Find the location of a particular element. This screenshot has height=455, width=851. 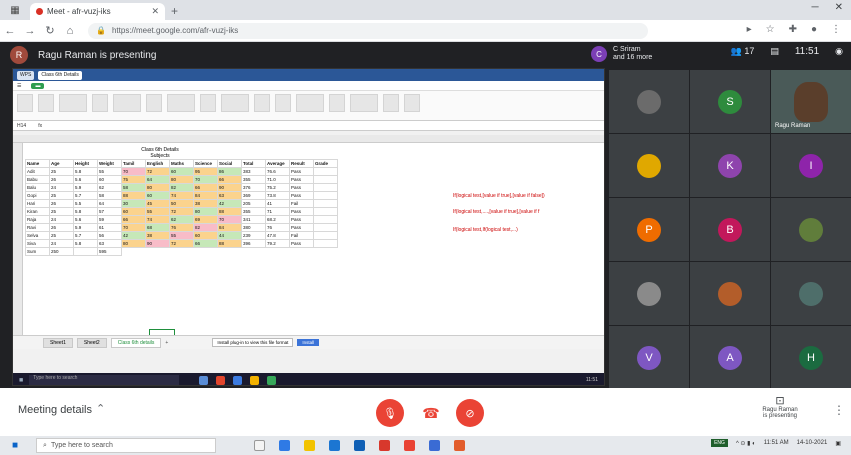

table-cell: 63 is located at coordinates (109, 243).